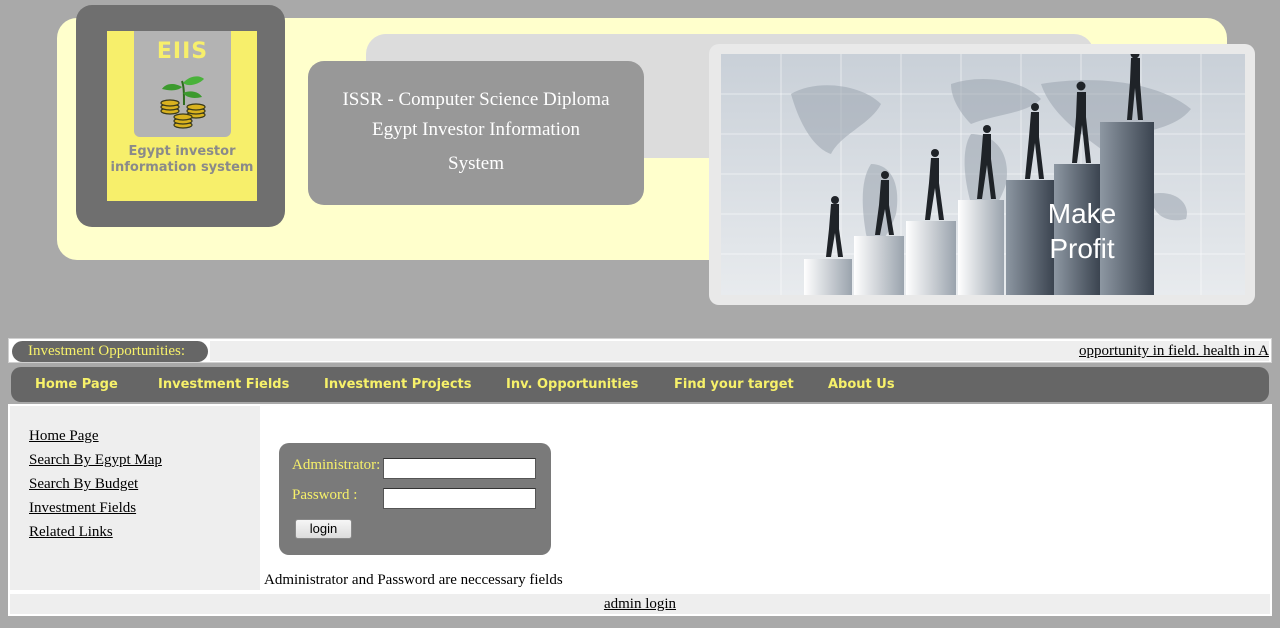 This screenshot has width=1280, height=628. What do you see at coordinates (1082, 213) in the screenshot?
I see `hero-slogan-line-1: Make` at bounding box center [1082, 213].